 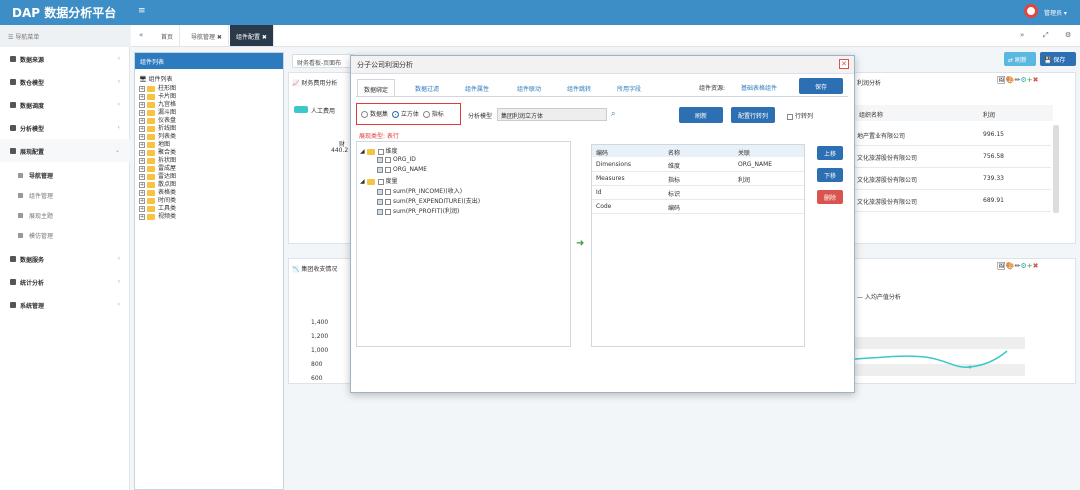 I want to click on delete-button: 删除, so click(x=830, y=197).